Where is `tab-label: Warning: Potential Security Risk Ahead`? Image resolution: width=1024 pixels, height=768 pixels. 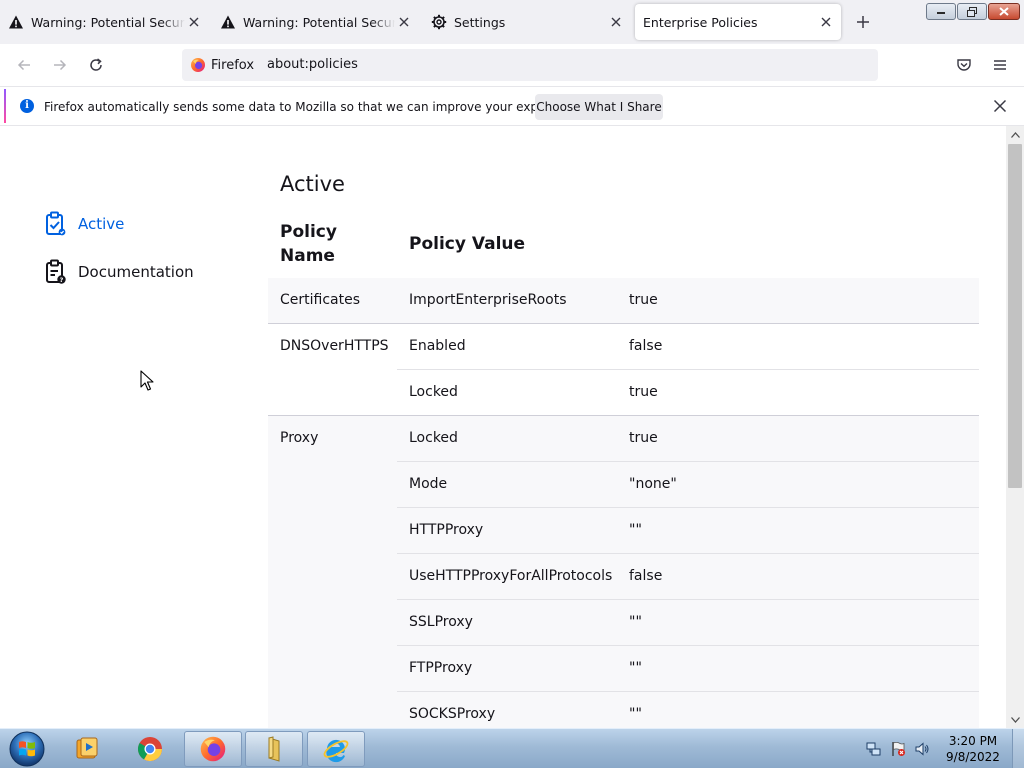 tab-label: Warning: Potential Security Risk Ahead is located at coordinates (108, 22).